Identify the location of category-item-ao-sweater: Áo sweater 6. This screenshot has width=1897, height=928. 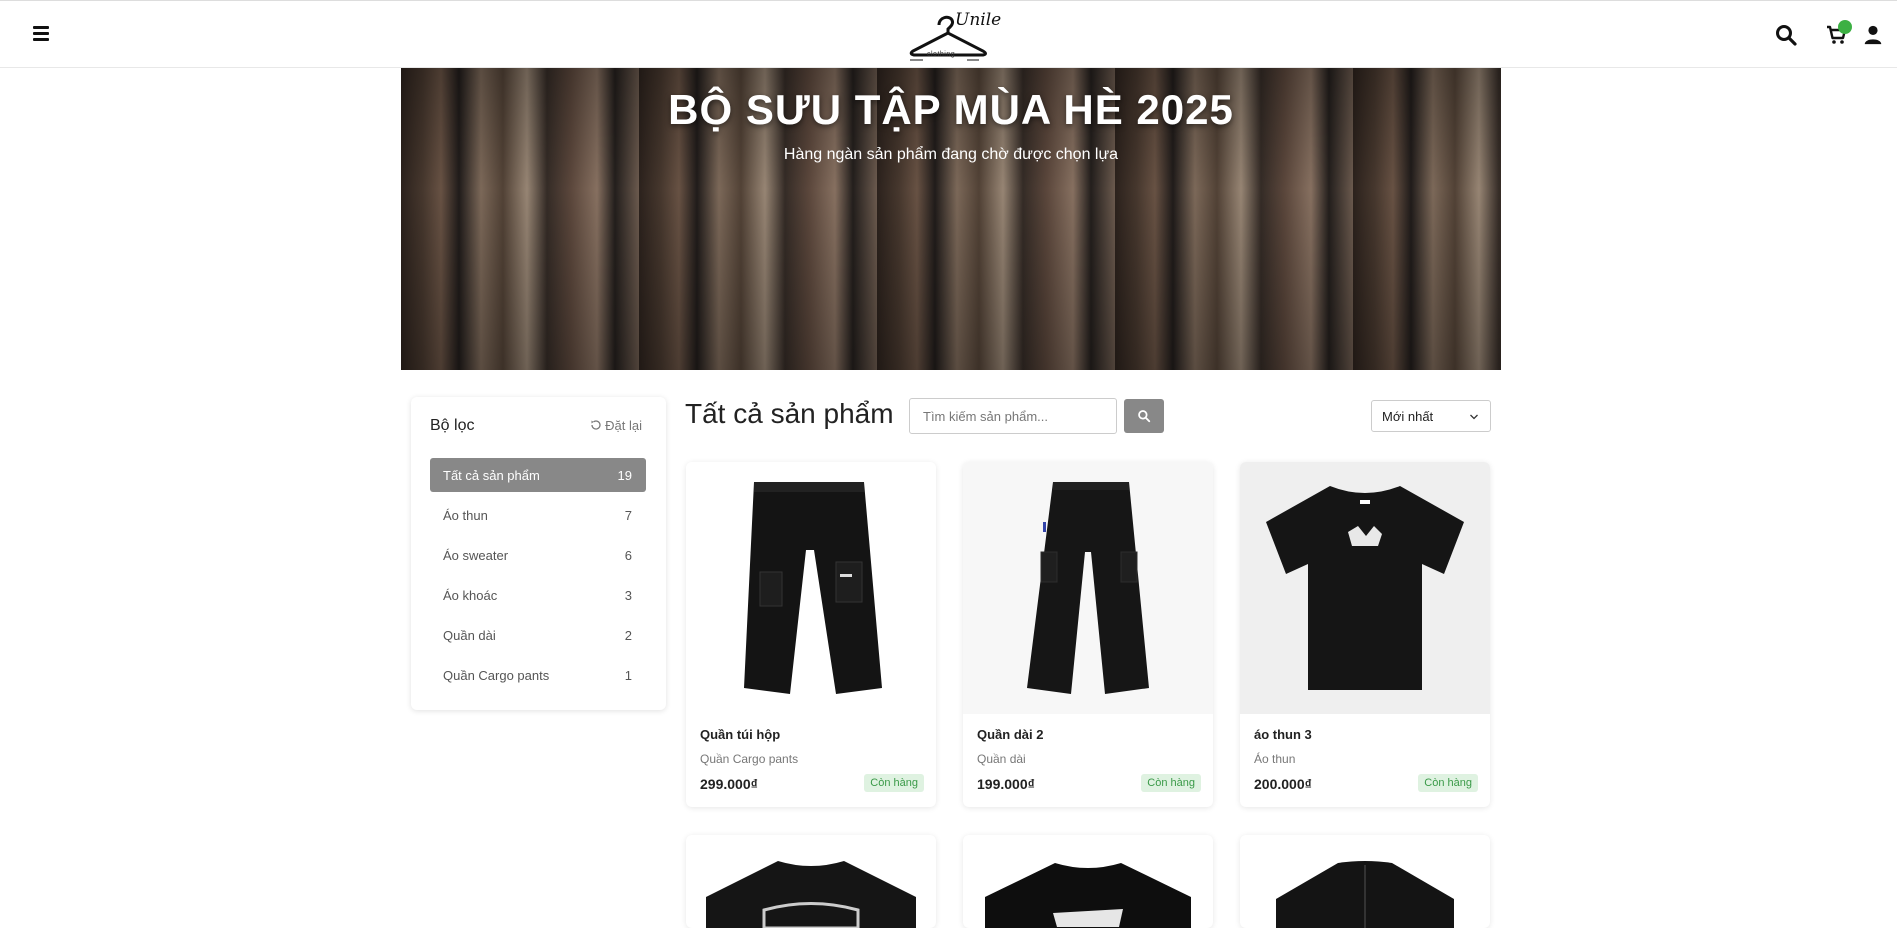
(538, 555).